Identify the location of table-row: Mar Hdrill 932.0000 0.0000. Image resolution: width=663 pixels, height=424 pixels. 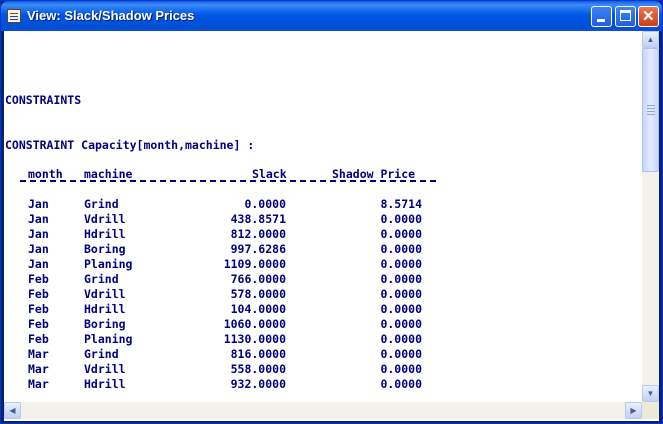
(304, 384).